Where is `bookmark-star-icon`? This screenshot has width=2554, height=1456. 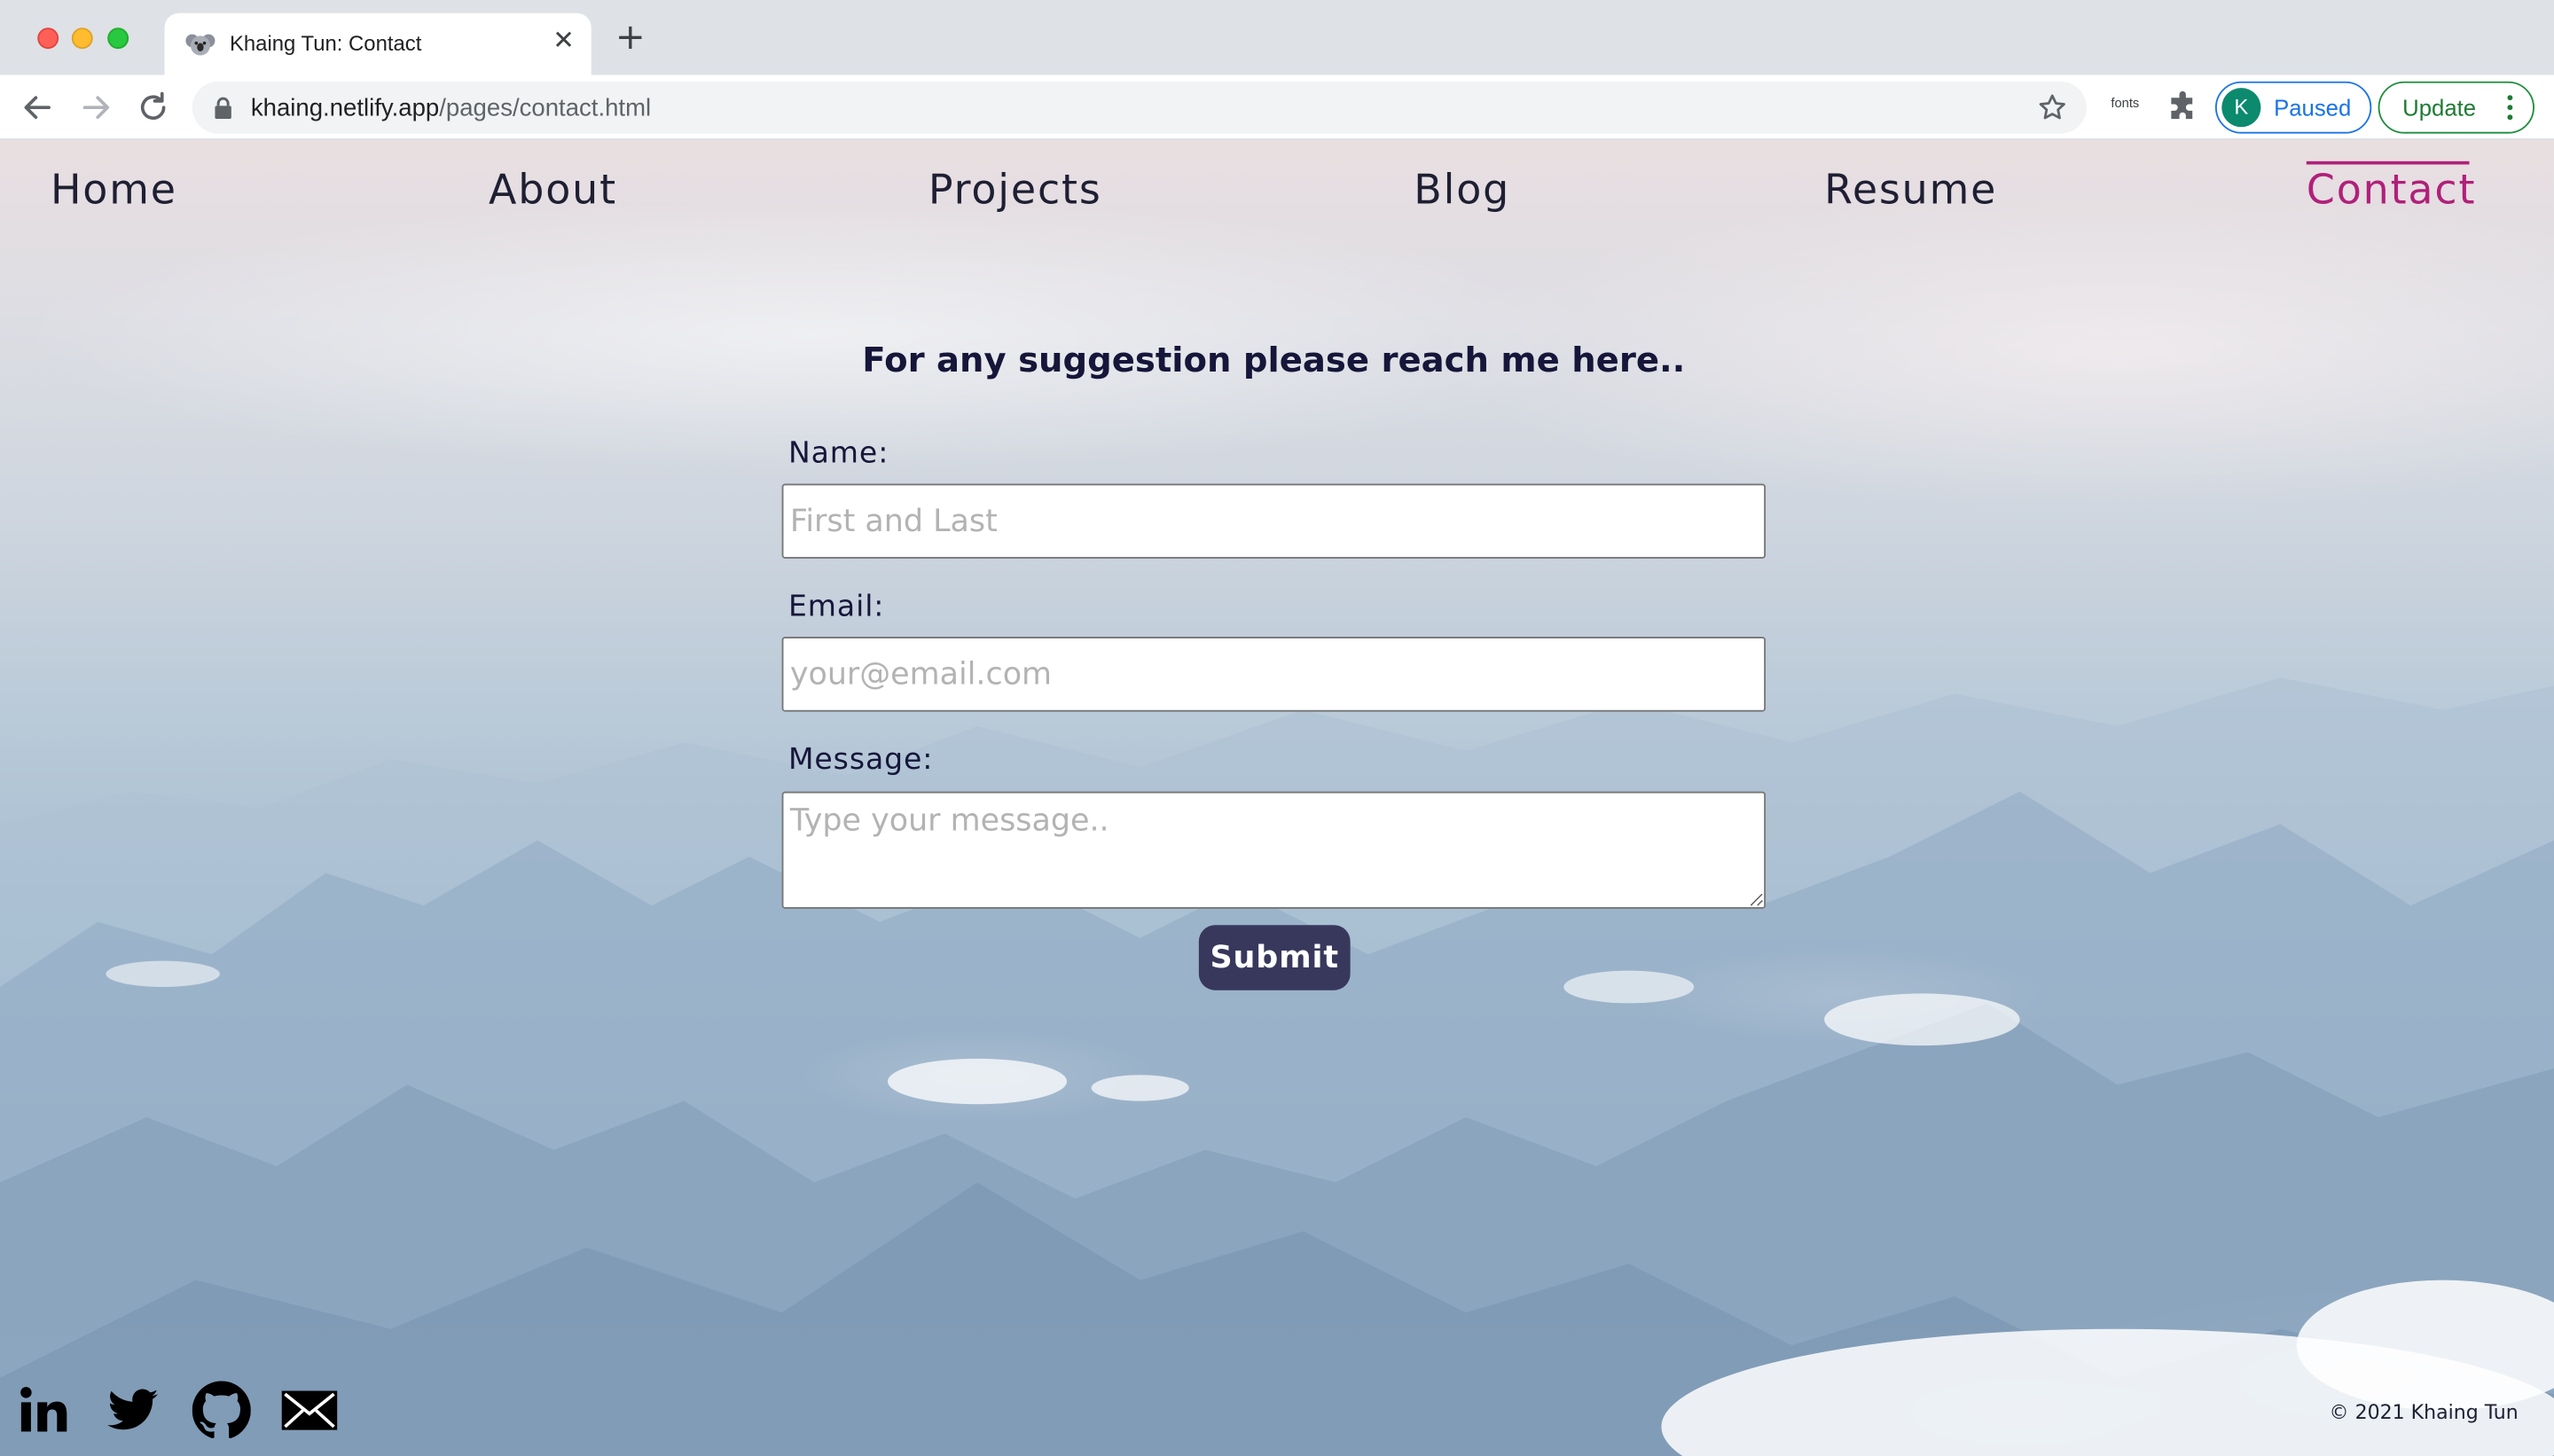 bookmark-star-icon is located at coordinates (2052, 107).